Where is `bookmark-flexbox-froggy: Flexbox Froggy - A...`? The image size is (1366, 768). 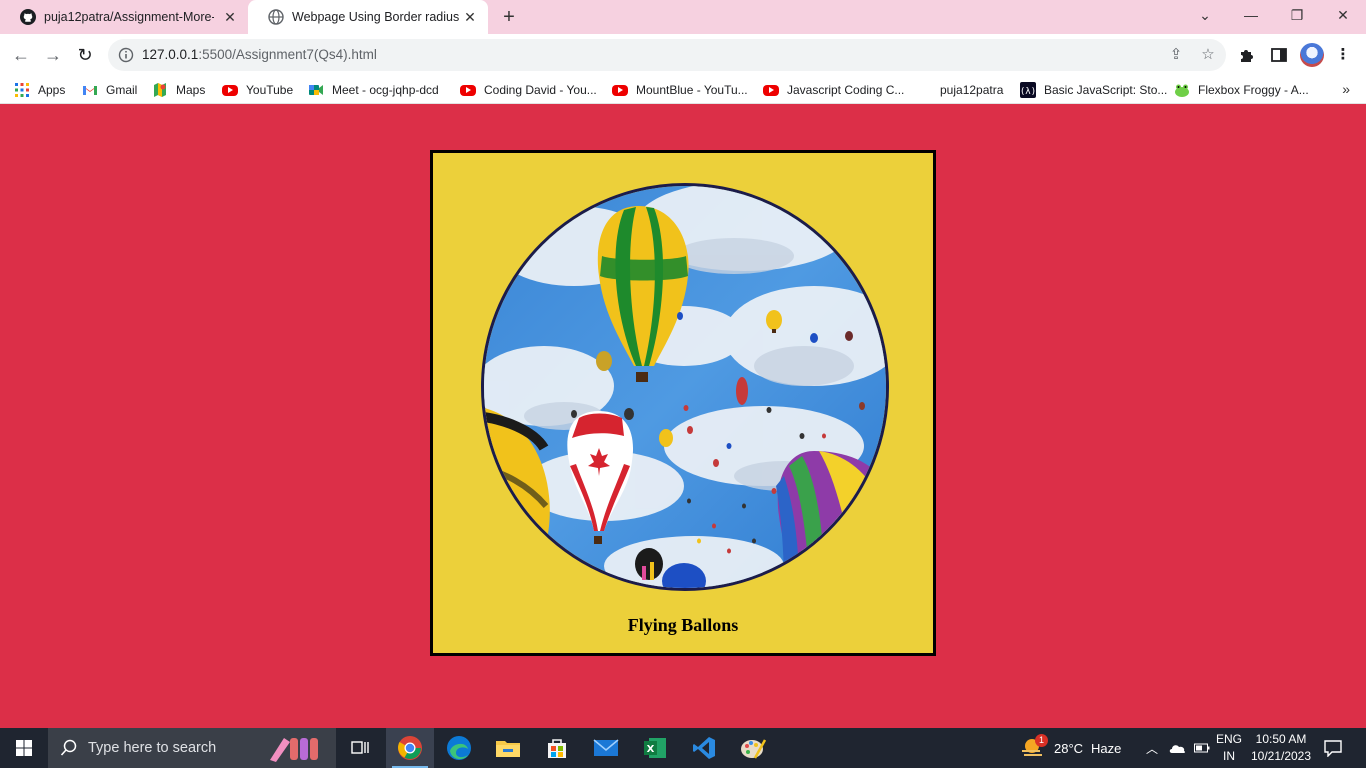
bookmark-flexbox-froggy: Flexbox Froggy - A... is located at coordinates (1241, 90).